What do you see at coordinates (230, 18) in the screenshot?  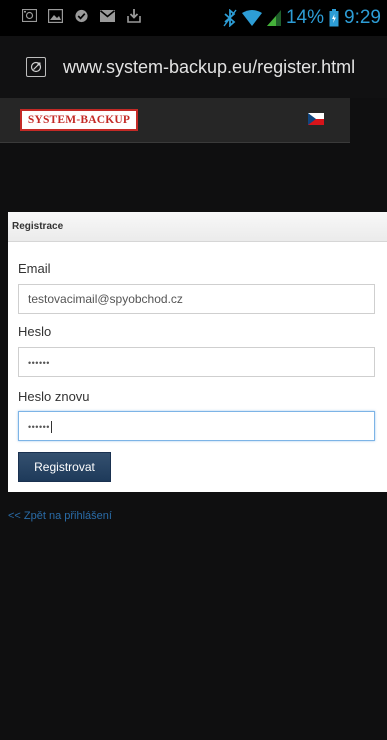 I see `bluetooth-icon` at bounding box center [230, 18].